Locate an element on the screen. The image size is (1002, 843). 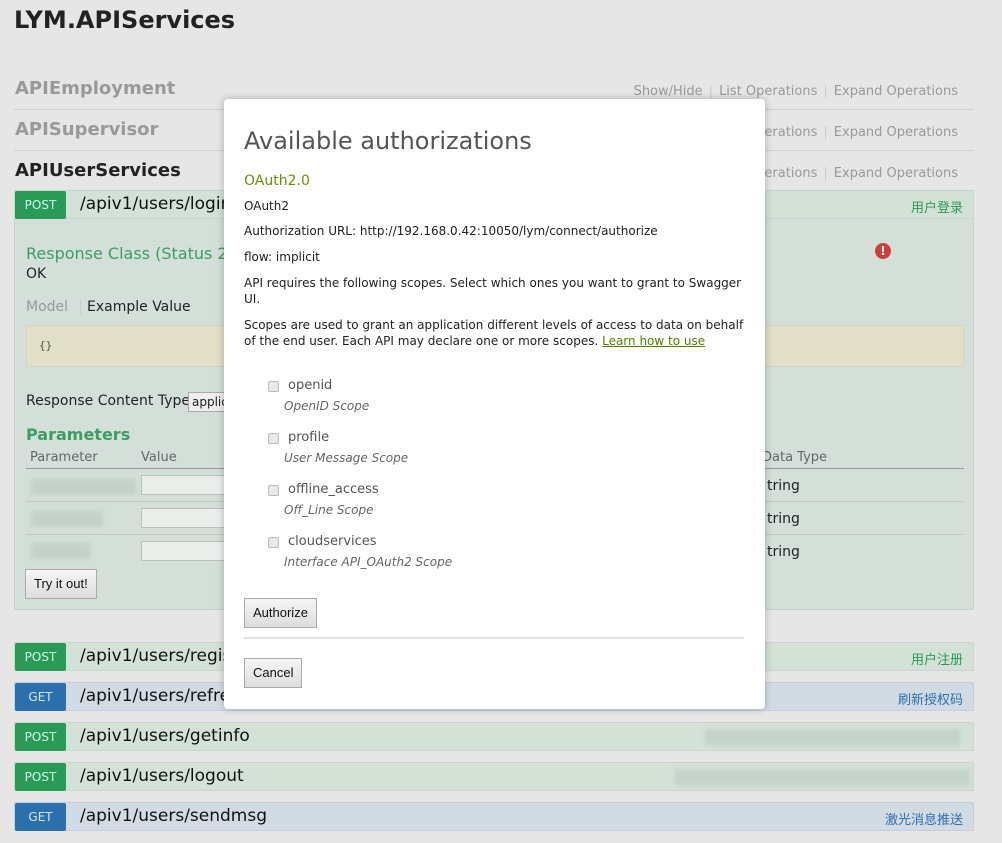
operation-getinfo: POST /apiv1/users/getinfo is located at coordinates (494, 736).